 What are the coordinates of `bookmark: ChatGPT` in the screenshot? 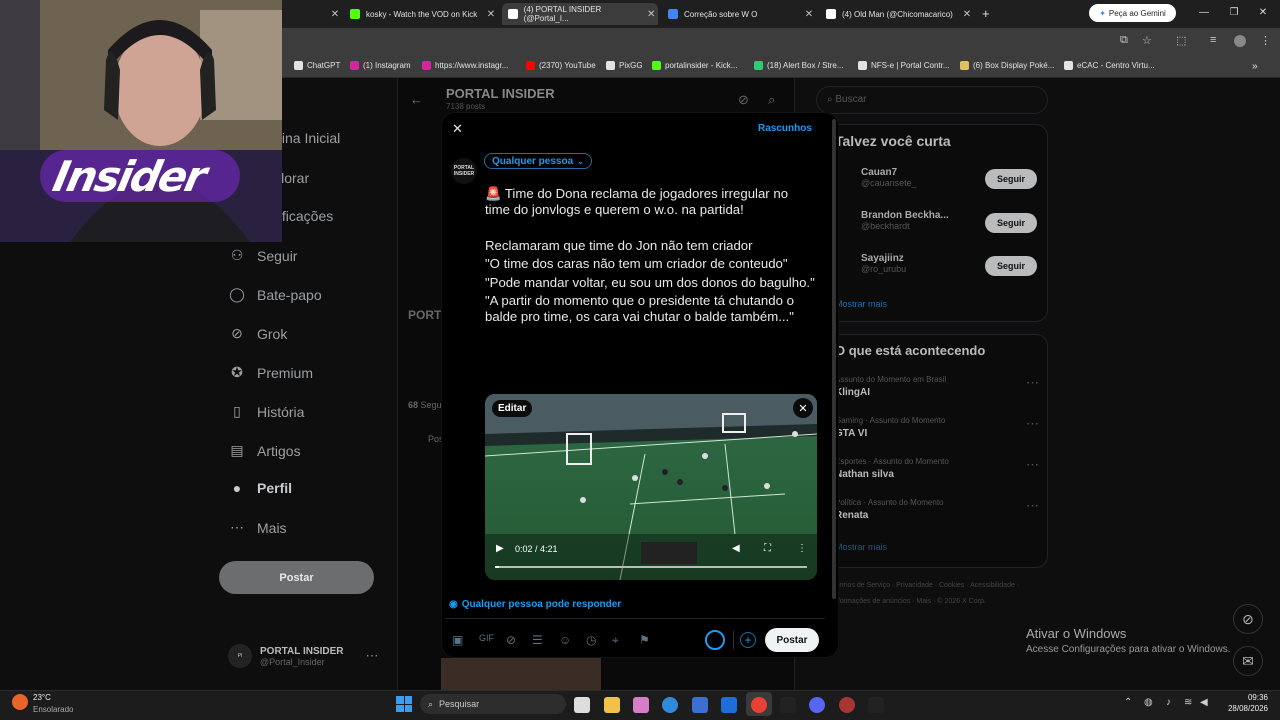 It's located at (317, 65).